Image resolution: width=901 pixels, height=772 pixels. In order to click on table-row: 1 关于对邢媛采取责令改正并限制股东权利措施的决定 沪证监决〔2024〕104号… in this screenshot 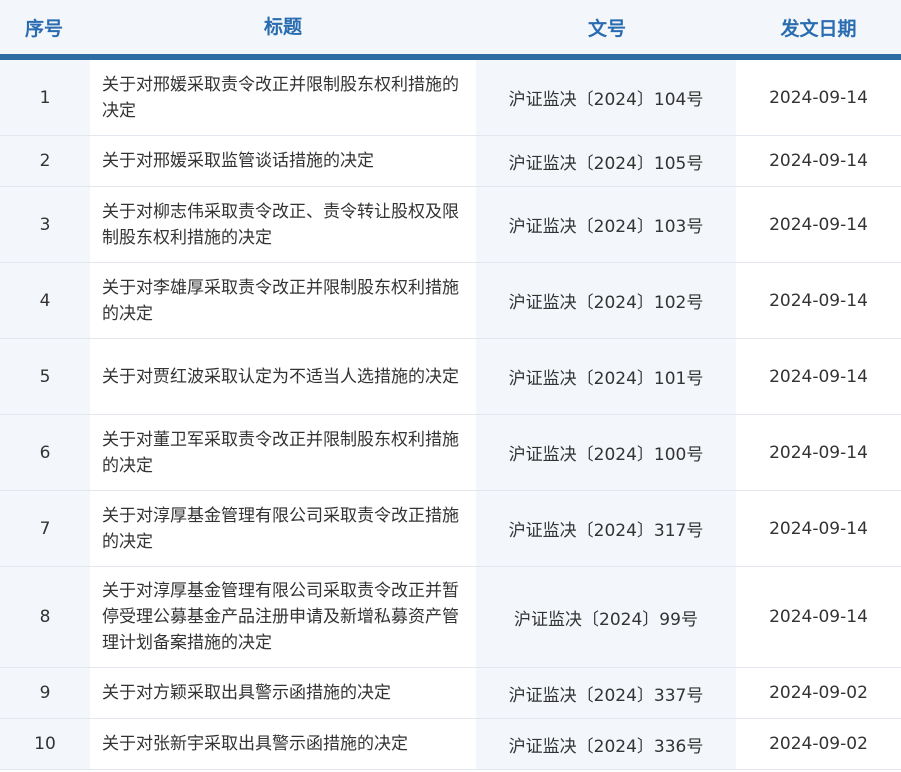, I will do `click(450, 98)`.